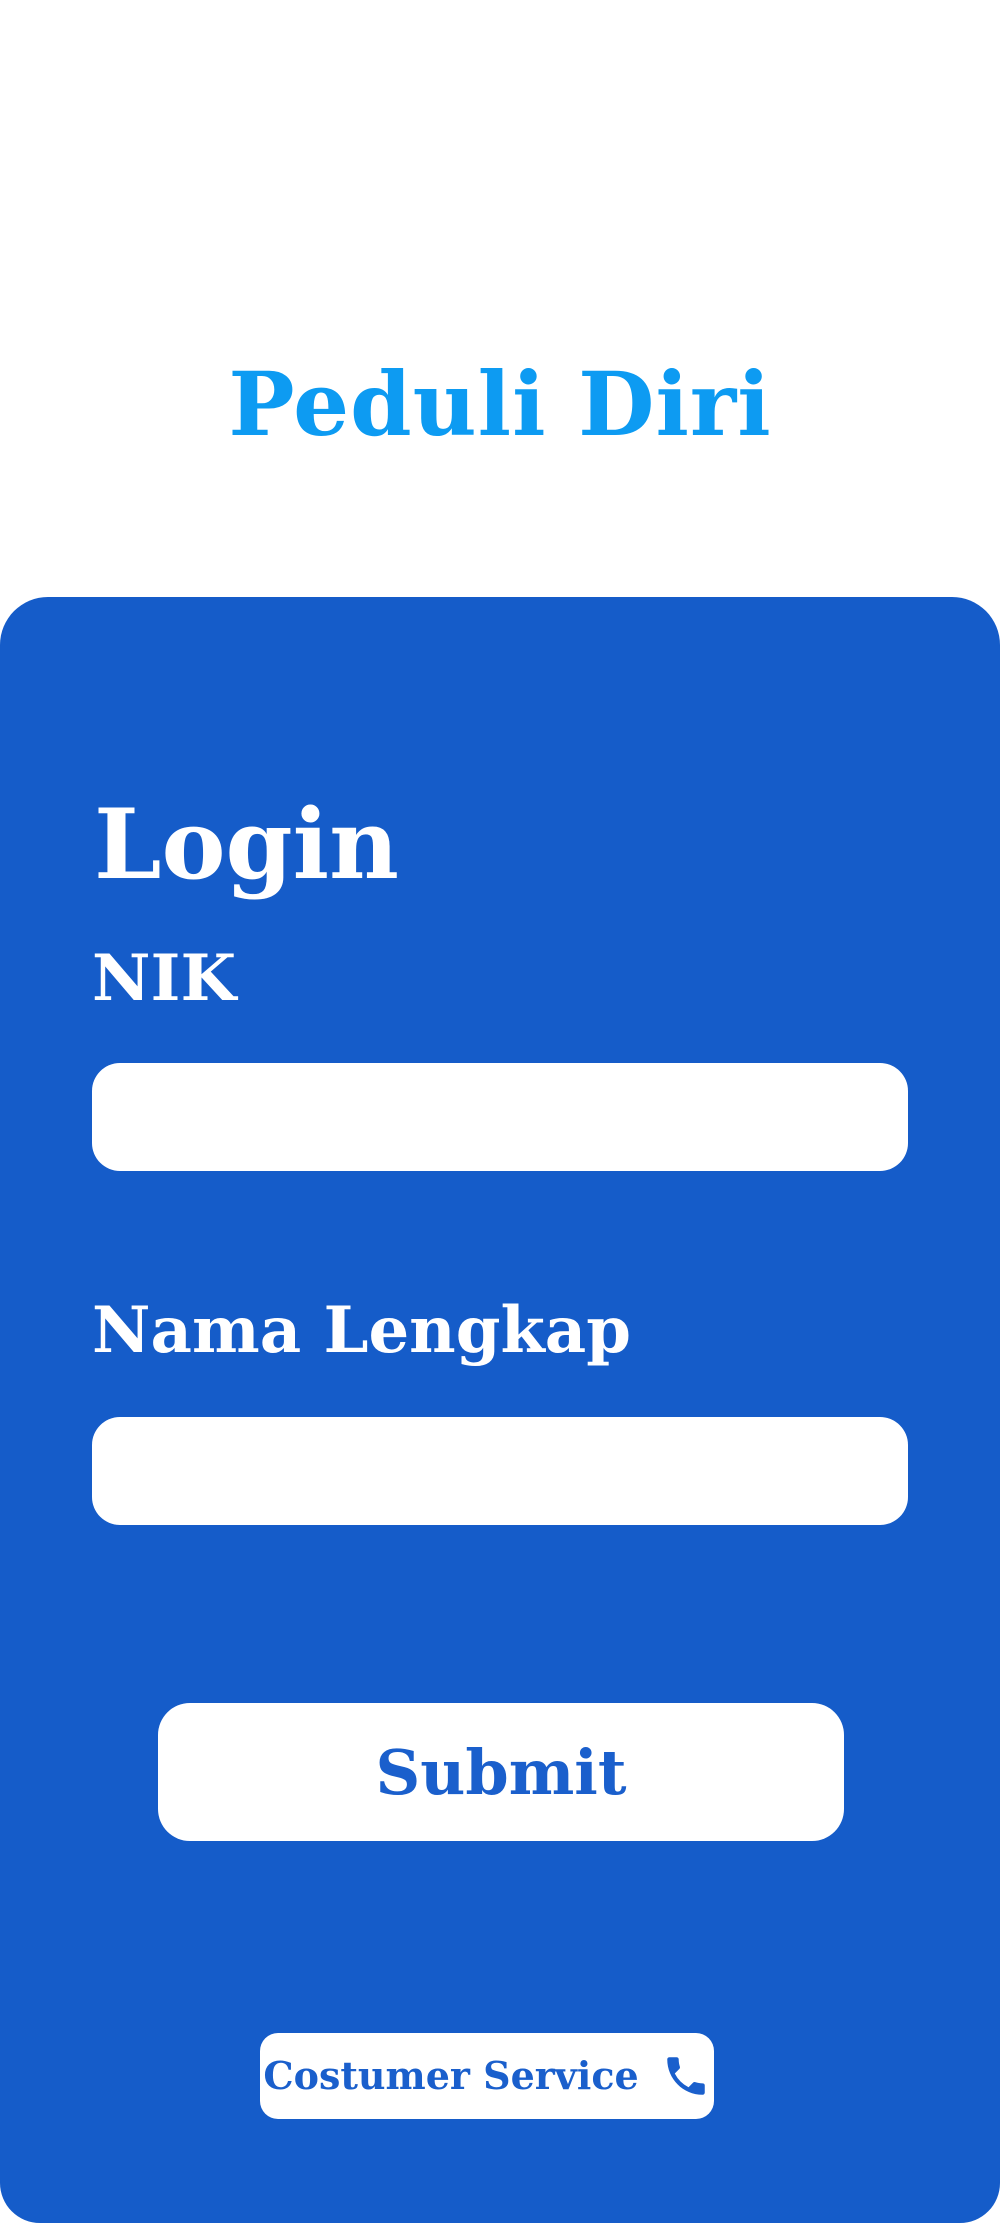 Image resolution: width=1000 pixels, height=2223 pixels. What do you see at coordinates (500, 1471) in the screenshot?
I see `nama-lengkap-input` at bounding box center [500, 1471].